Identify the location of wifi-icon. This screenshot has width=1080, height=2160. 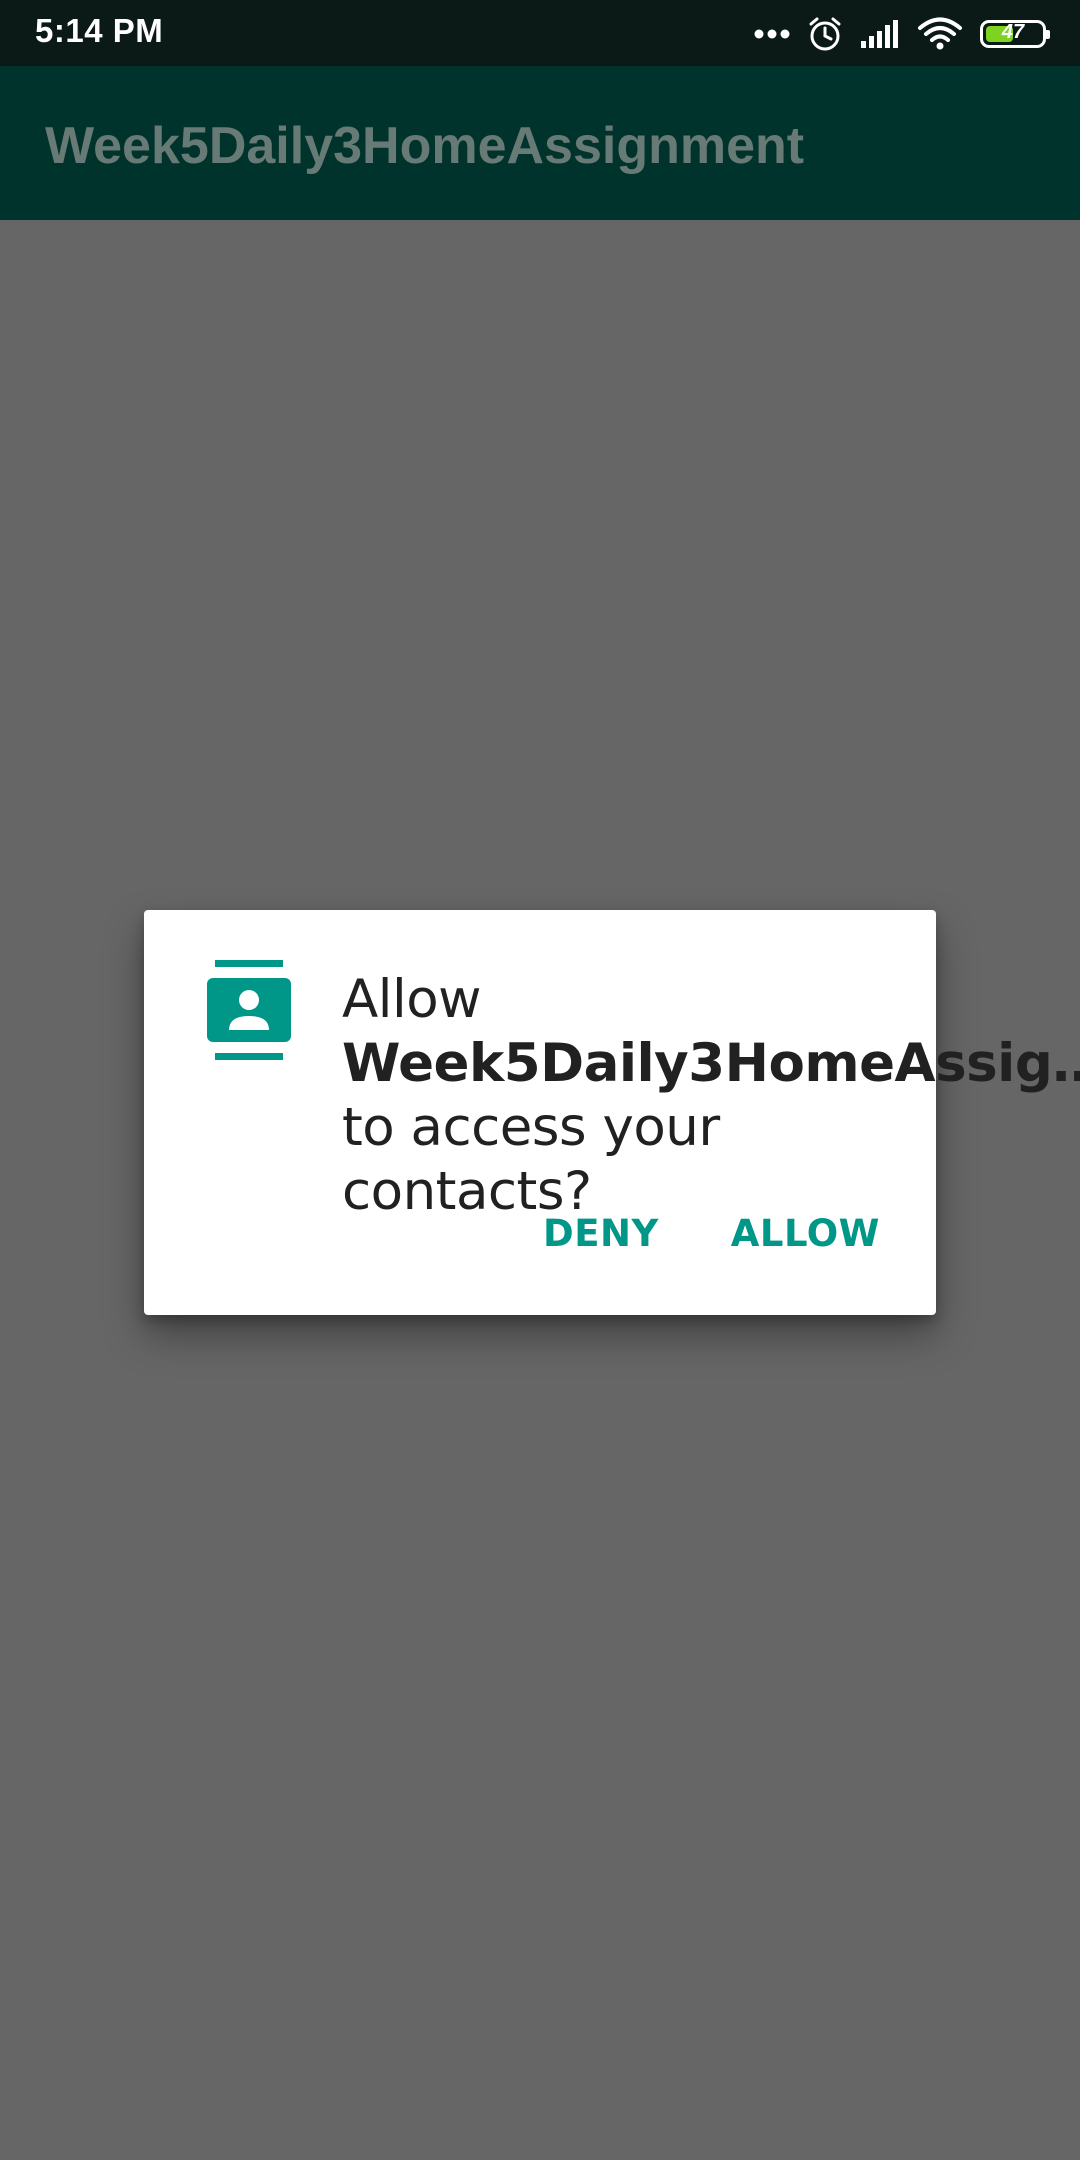
(940, 34).